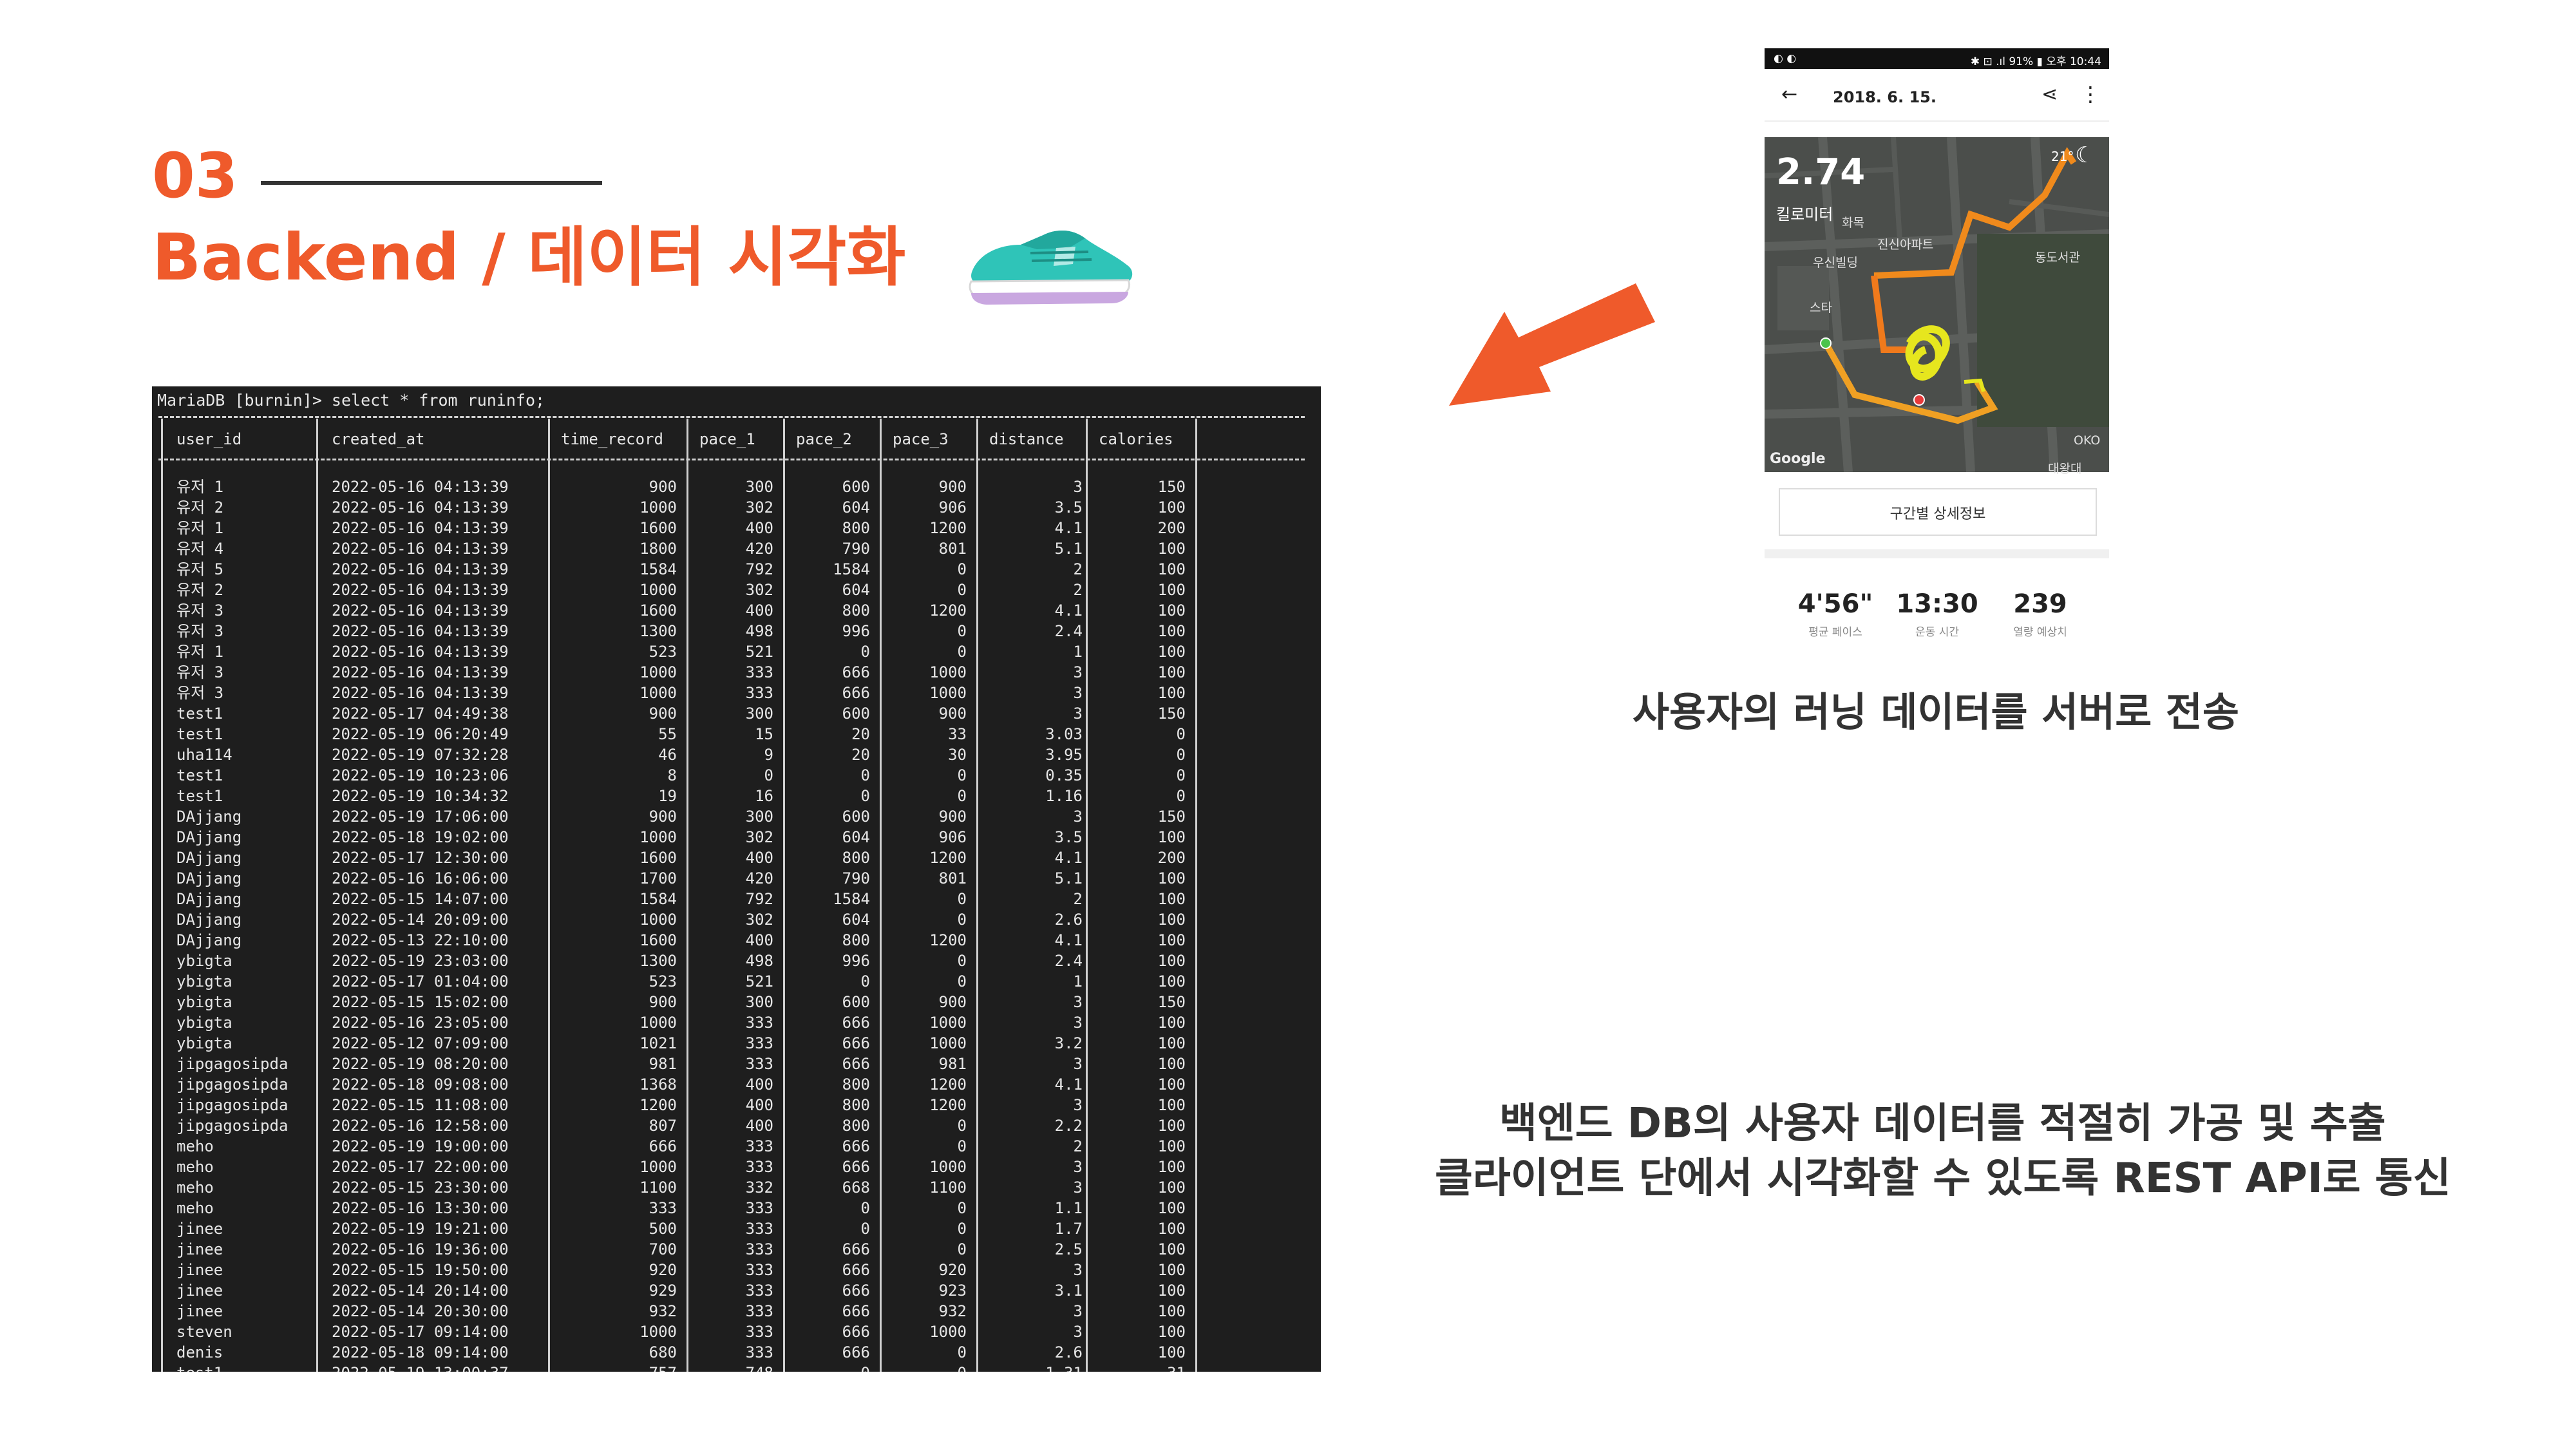  I want to click on arrow-left-icon: ←, so click(1789, 95).